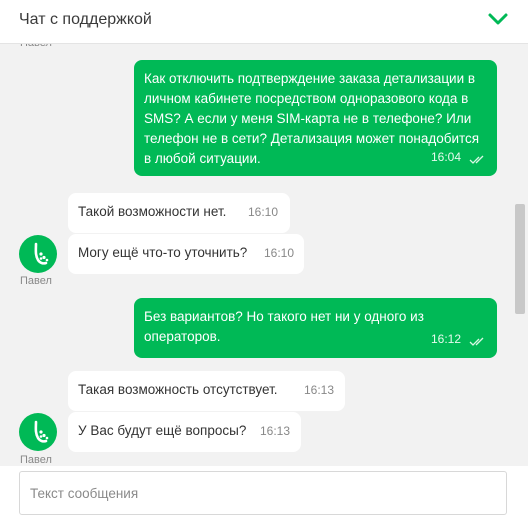 This screenshot has height=520, width=528. What do you see at coordinates (162, 430) in the screenshot?
I see `message-text: У Вас будут ещё вопросы?` at bounding box center [162, 430].